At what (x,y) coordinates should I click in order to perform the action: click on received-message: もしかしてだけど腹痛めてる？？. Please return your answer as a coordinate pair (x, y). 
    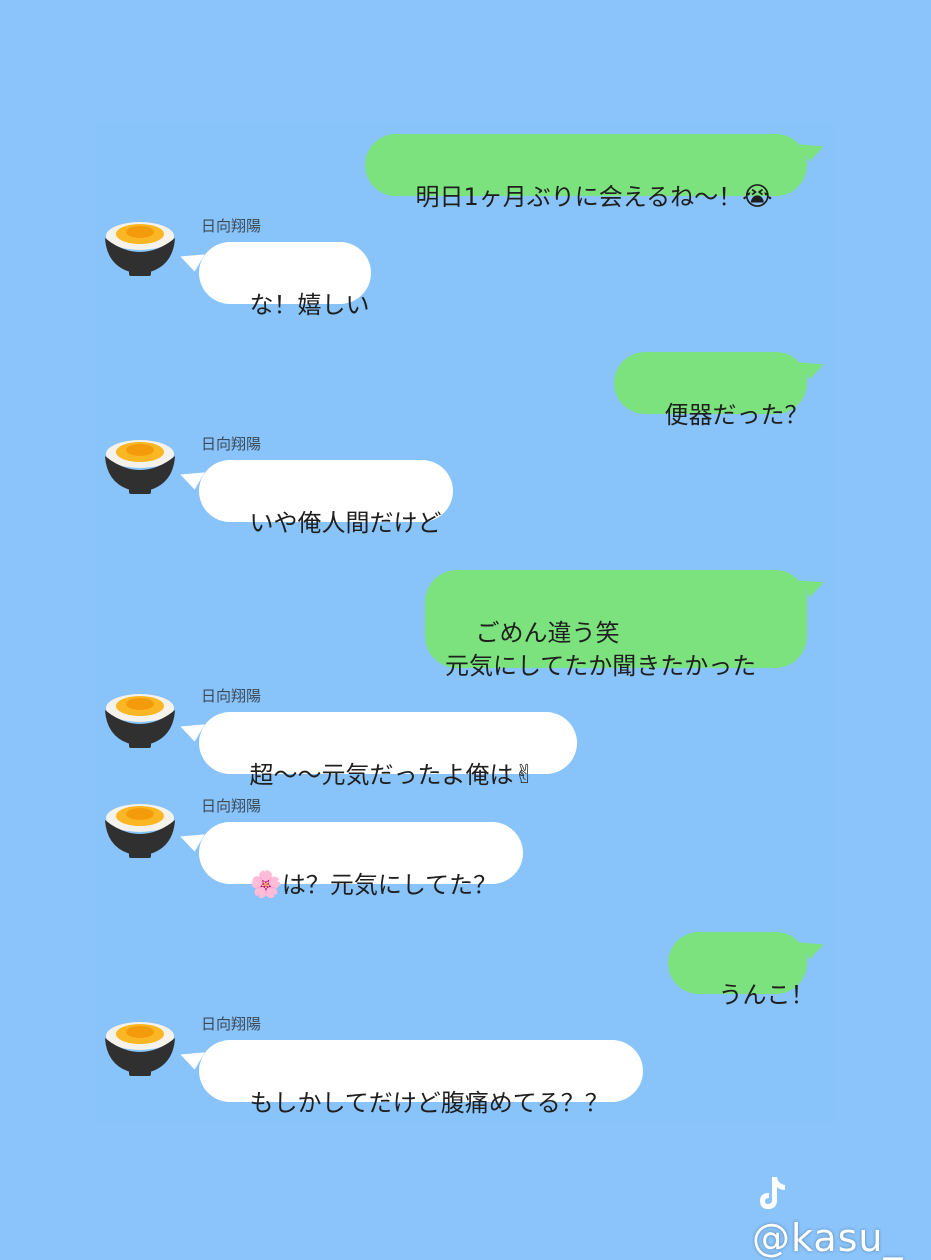
    Looking at the image, I should click on (421, 1078).